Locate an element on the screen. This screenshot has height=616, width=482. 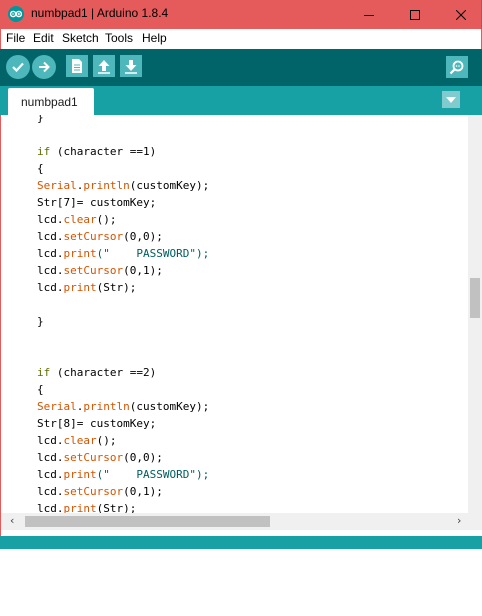
chevron-down-icon is located at coordinates (451, 99).